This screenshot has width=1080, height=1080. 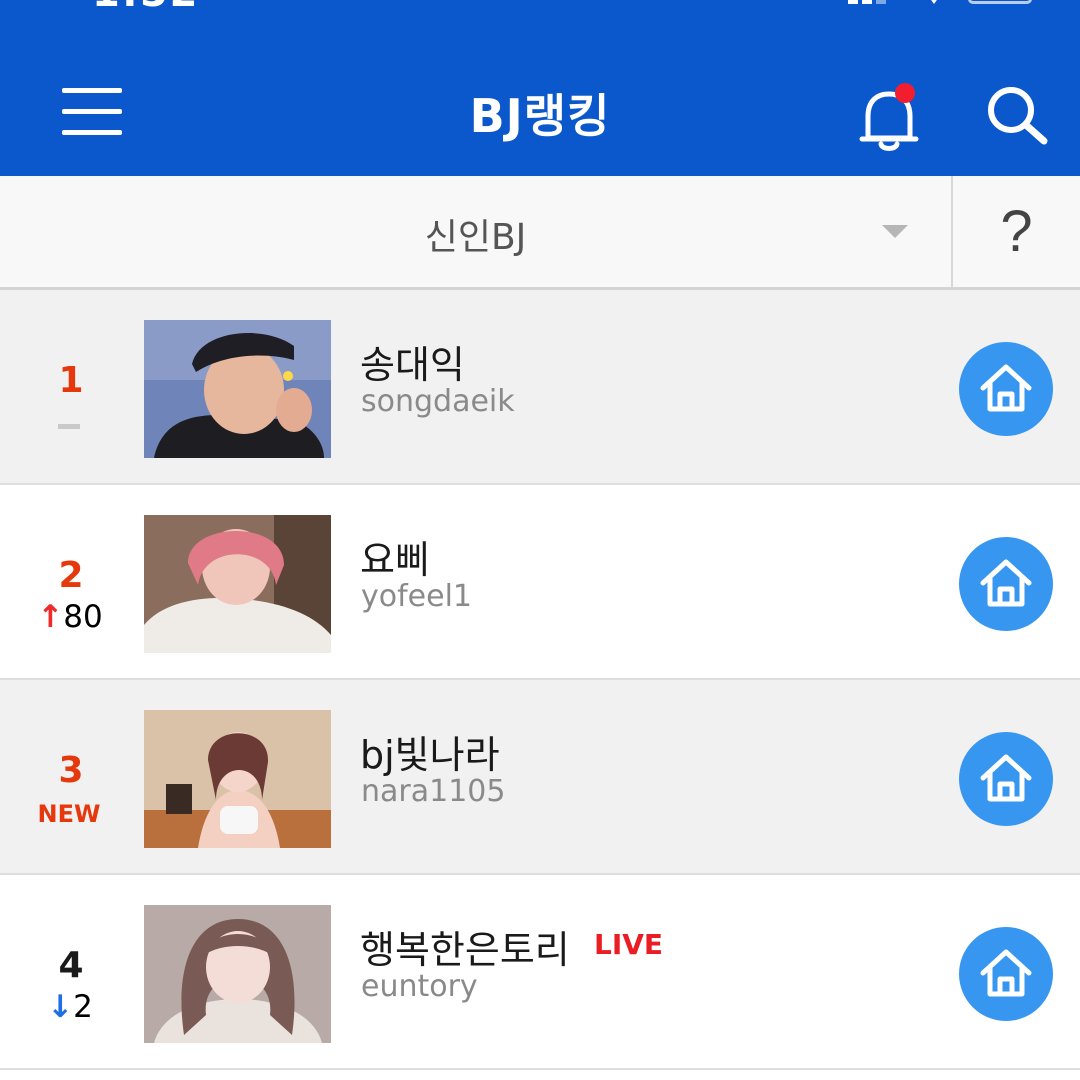 What do you see at coordinates (92, 111) in the screenshot?
I see `hamburger-menu-icon` at bounding box center [92, 111].